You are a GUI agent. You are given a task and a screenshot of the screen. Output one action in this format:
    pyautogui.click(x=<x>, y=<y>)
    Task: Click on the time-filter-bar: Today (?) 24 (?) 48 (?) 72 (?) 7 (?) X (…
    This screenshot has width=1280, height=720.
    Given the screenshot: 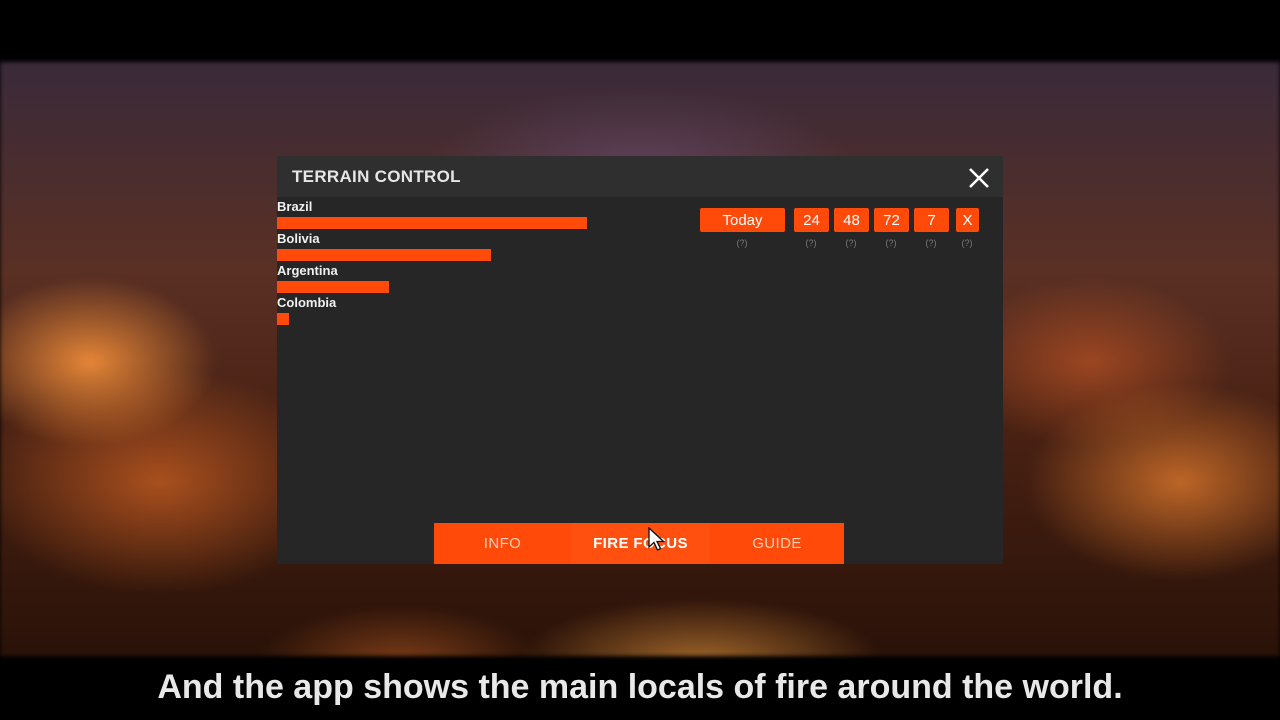 What is the action you would take?
    pyautogui.click(x=845, y=233)
    